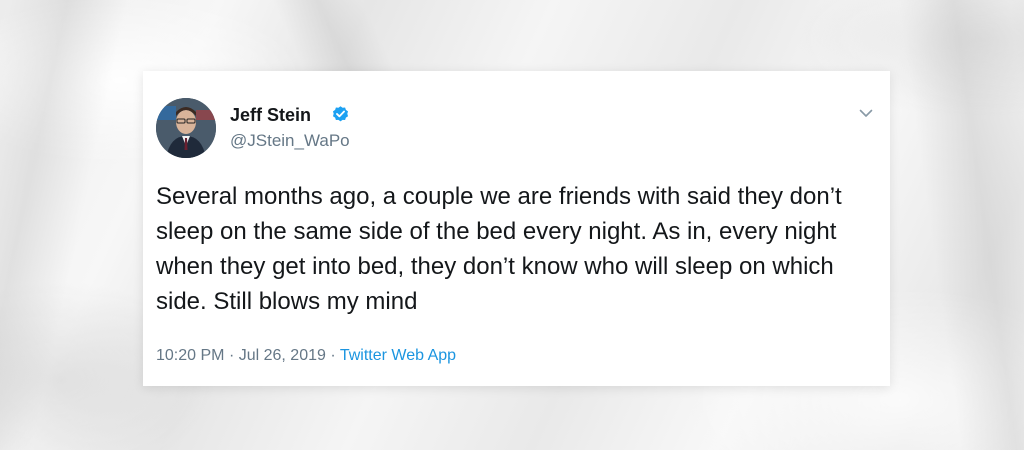 The height and width of the screenshot is (450, 1024). What do you see at coordinates (282, 355) in the screenshot?
I see `tweet-date: Jul 26, 2019` at bounding box center [282, 355].